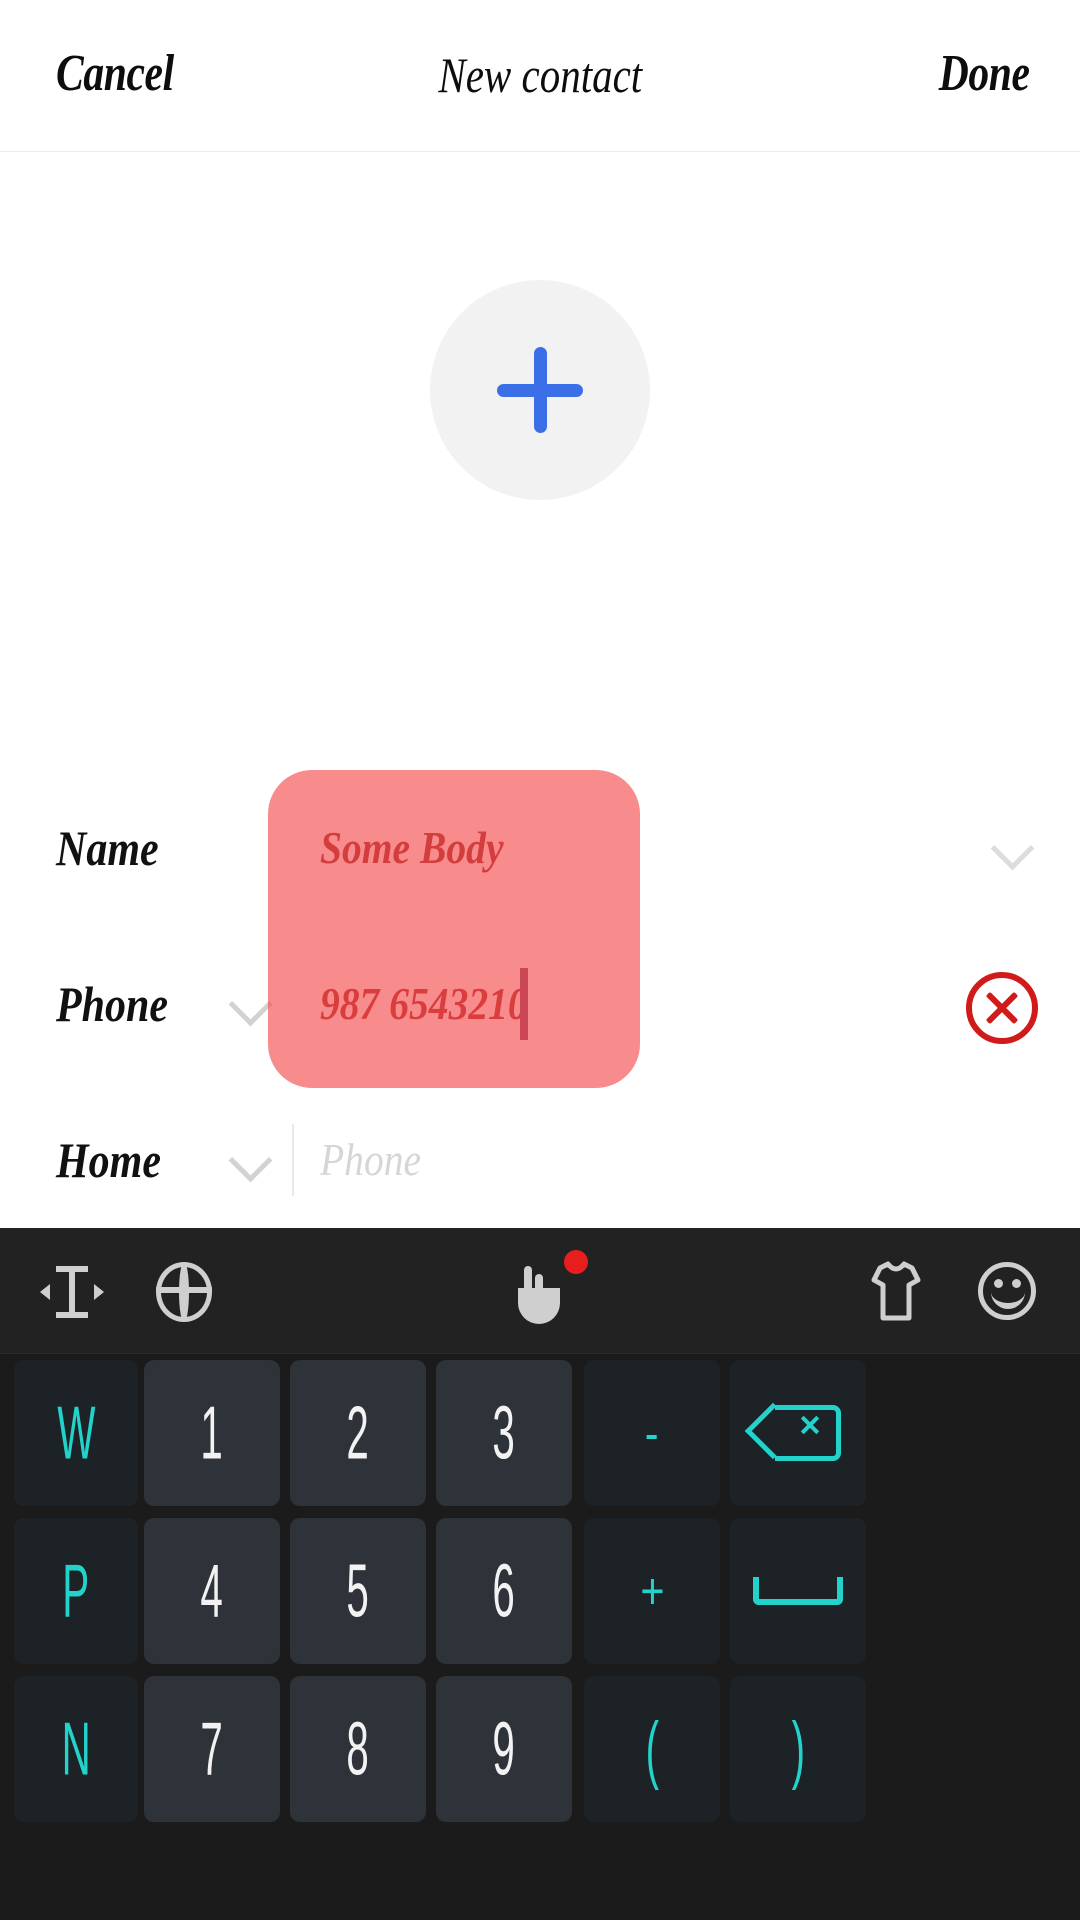  I want to click on key-label: 6, so click(504, 1590).